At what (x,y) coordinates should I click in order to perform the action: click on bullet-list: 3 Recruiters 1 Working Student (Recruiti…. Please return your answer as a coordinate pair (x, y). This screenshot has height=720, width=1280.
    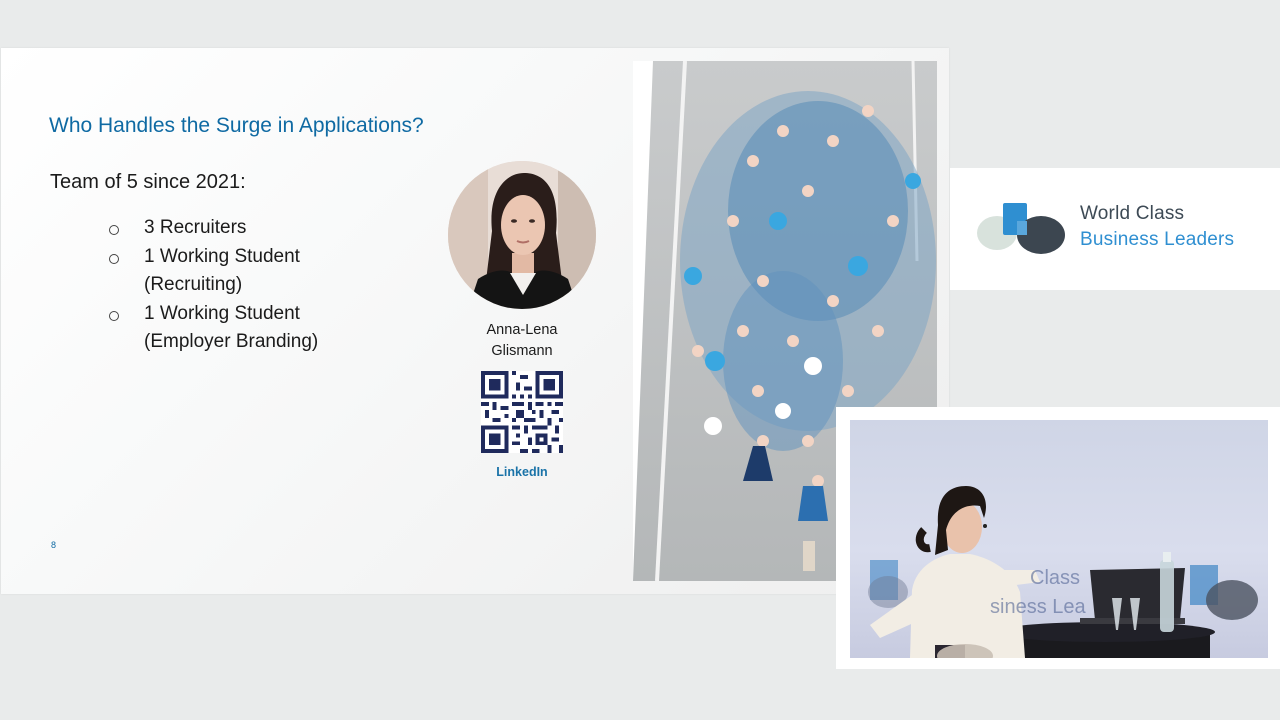
    Looking at the image, I should click on (211, 285).